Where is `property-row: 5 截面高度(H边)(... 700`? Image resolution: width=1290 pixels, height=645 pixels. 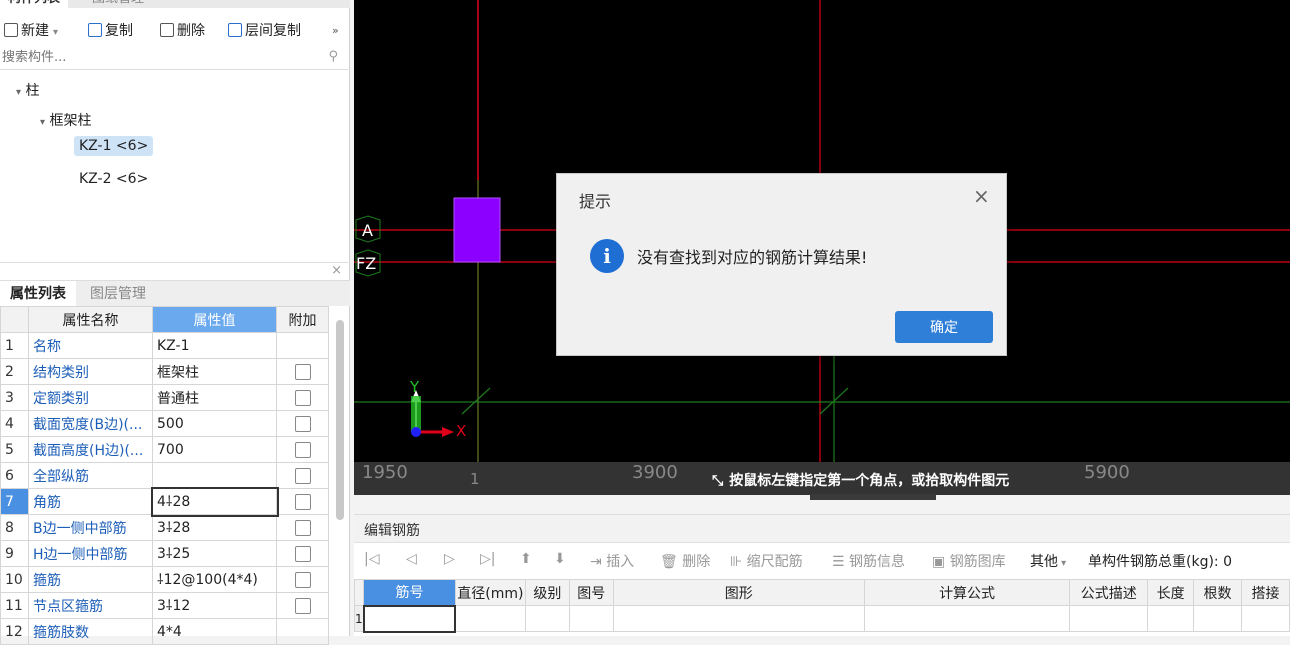 property-row: 5 截面高度(H边)(... 700 is located at coordinates (164, 449).